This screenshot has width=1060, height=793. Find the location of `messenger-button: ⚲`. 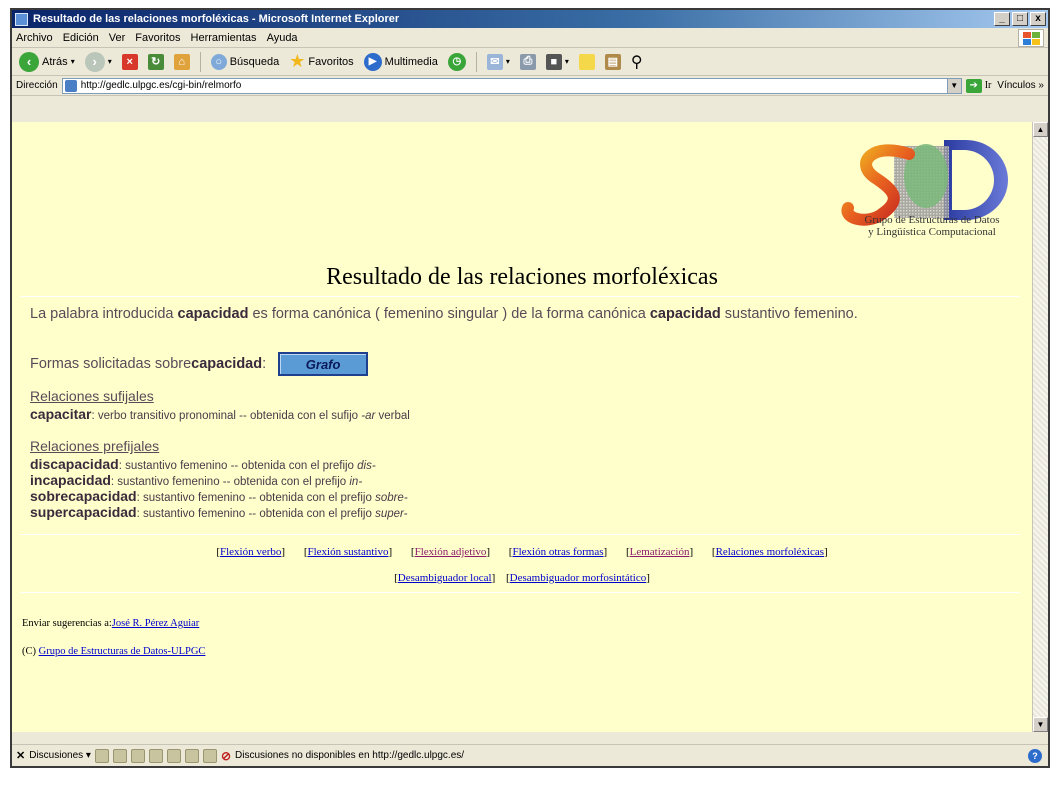

messenger-button: ⚲ is located at coordinates (637, 62).